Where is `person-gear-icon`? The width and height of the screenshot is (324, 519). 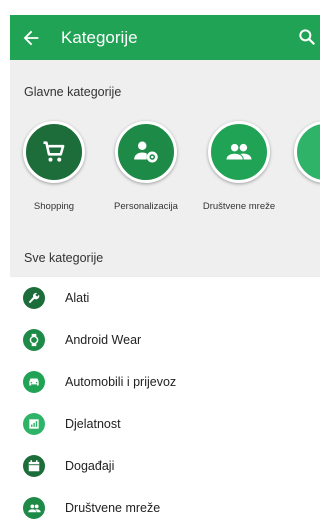
person-gear-icon is located at coordinates (146, 152).